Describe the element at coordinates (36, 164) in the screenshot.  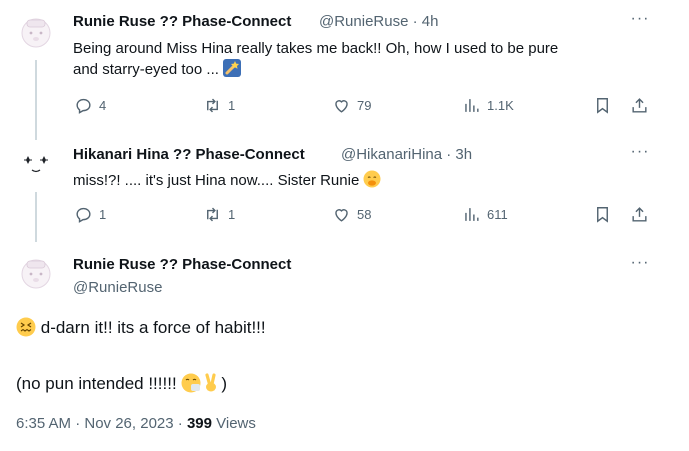
I see `avatar-hina` at that location.